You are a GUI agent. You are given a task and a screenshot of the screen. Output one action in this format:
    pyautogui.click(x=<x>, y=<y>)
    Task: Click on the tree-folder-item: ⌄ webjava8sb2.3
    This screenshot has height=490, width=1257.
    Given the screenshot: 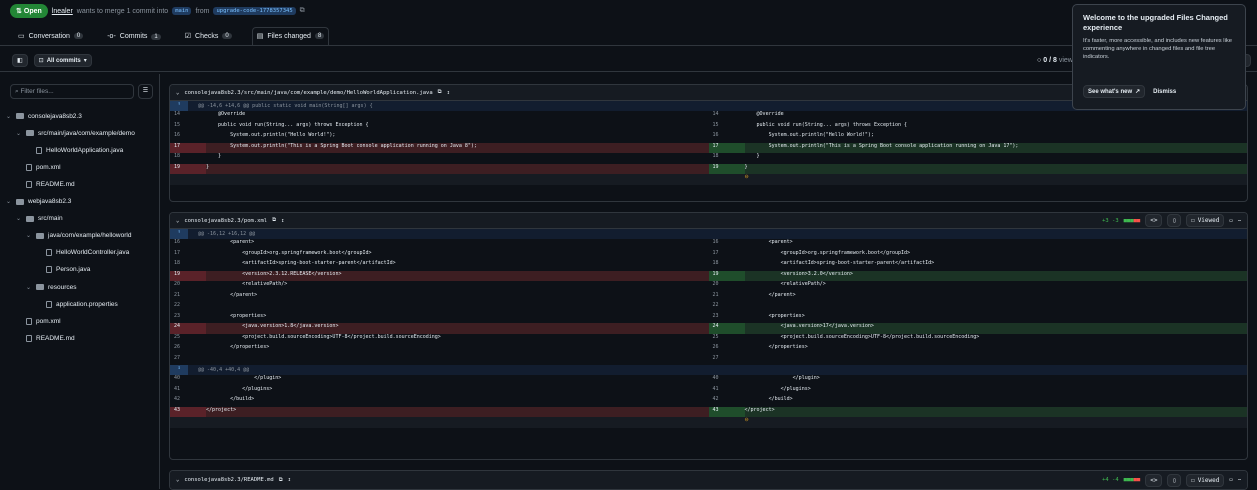 What is the action you would take?
    pyautogui.click(x=38, y=202)
    